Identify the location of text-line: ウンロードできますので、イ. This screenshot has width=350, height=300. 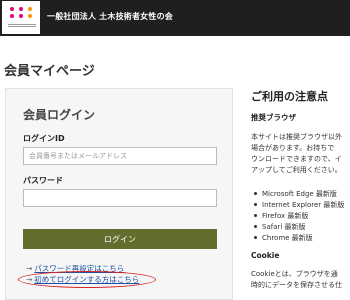
(296, 159).